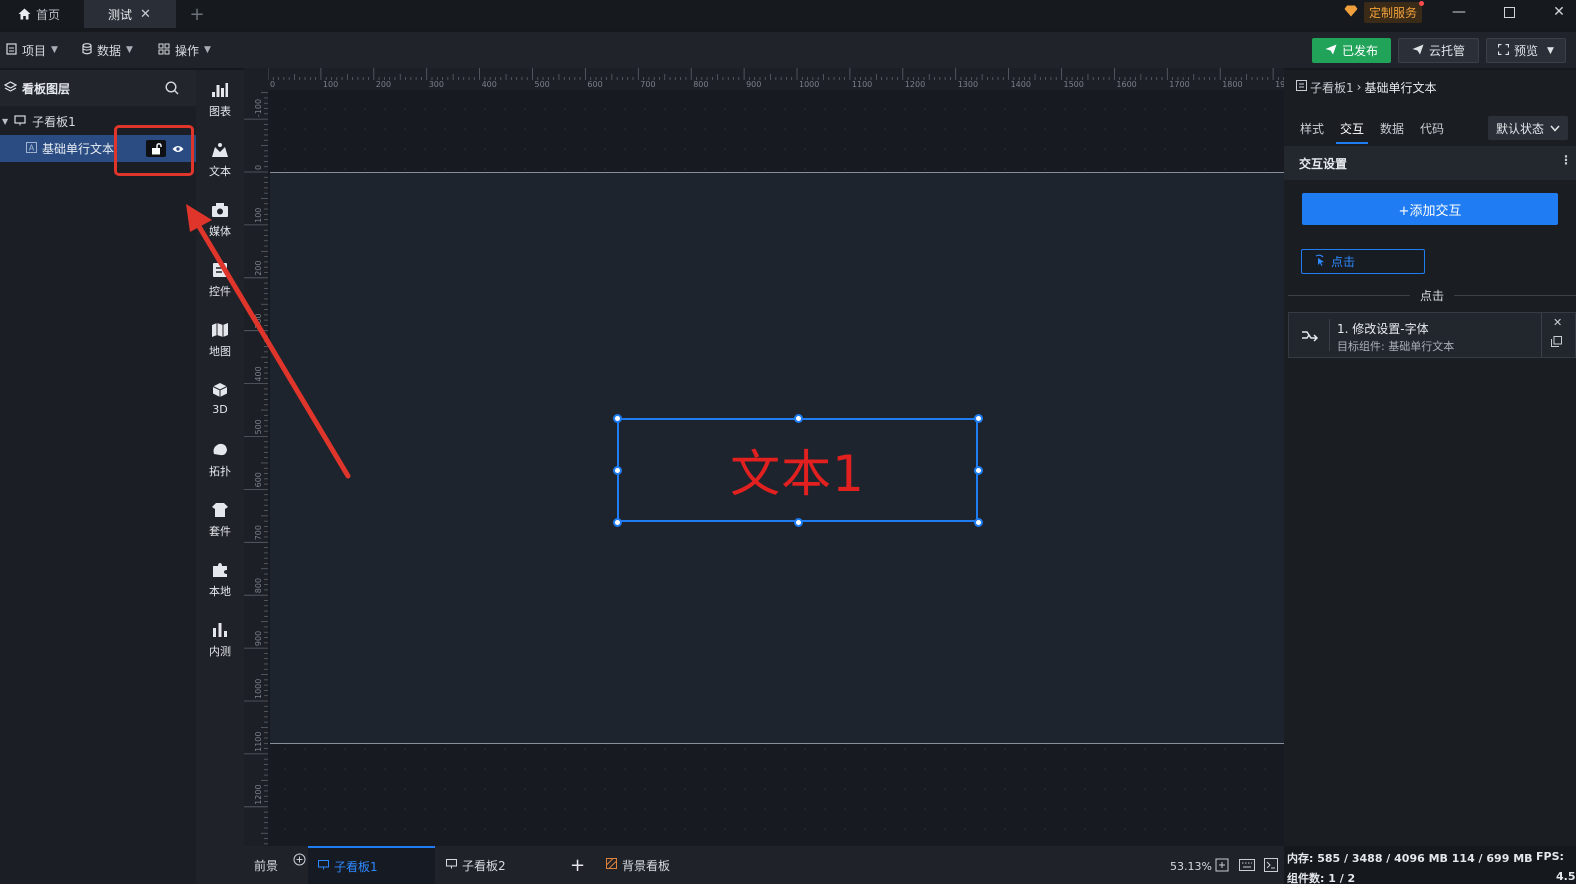 This screenshot has height=884, width=1576. I want to click on add-board-button: +, so click(577, 865).